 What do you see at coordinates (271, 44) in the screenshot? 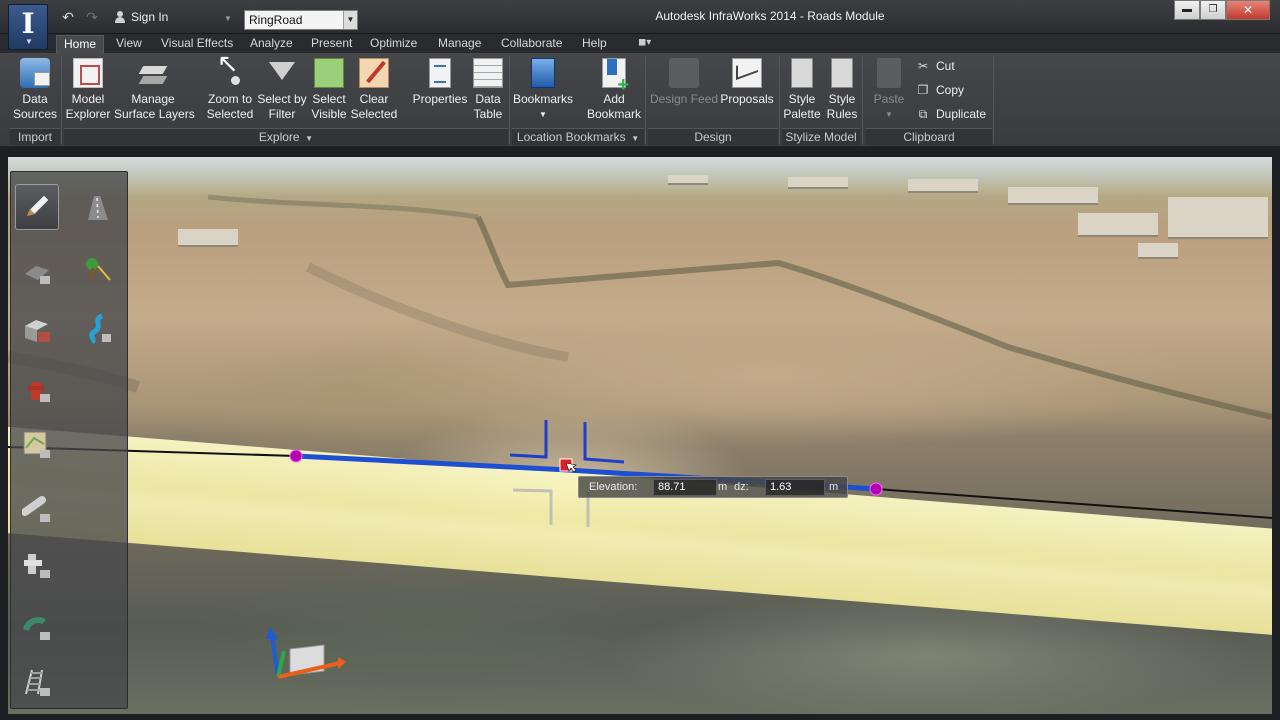
I see `tab-analyze: Analyze` at bounding box center [271, 44].